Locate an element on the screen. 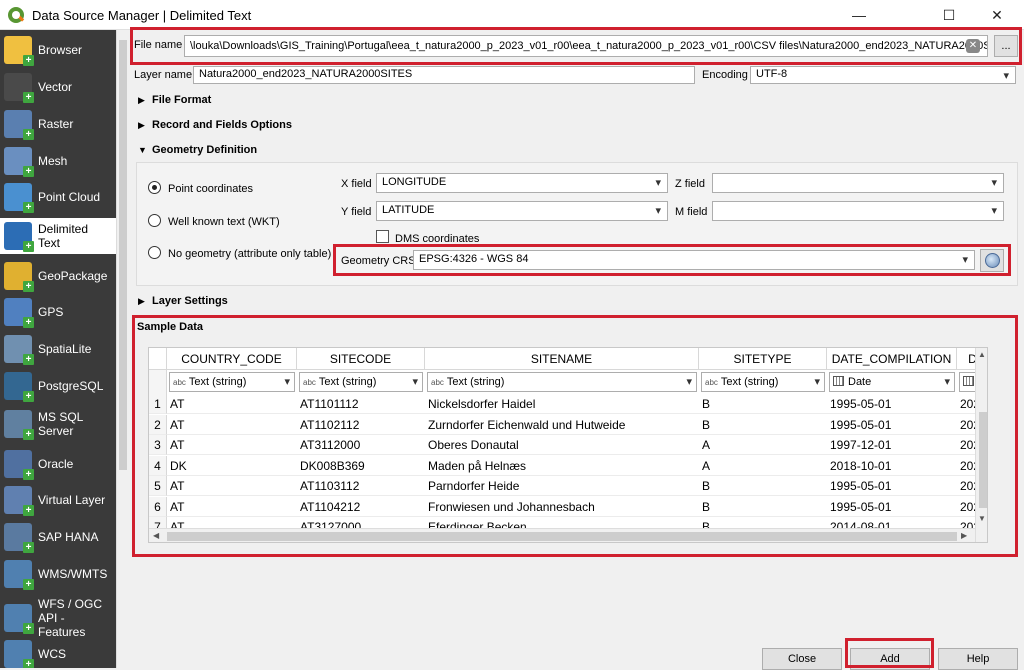 Image resolution: width=1024 pixels, height=670 pixels. close-window-button: ✕ is located at coordinates (997, 15).